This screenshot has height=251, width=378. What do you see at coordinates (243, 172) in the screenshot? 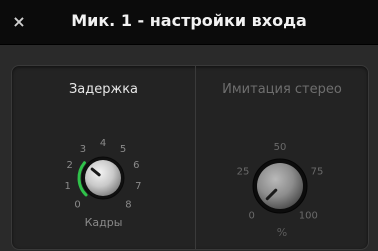
I see `stereo-tick-25: 25` at bounding box center [243, 172].